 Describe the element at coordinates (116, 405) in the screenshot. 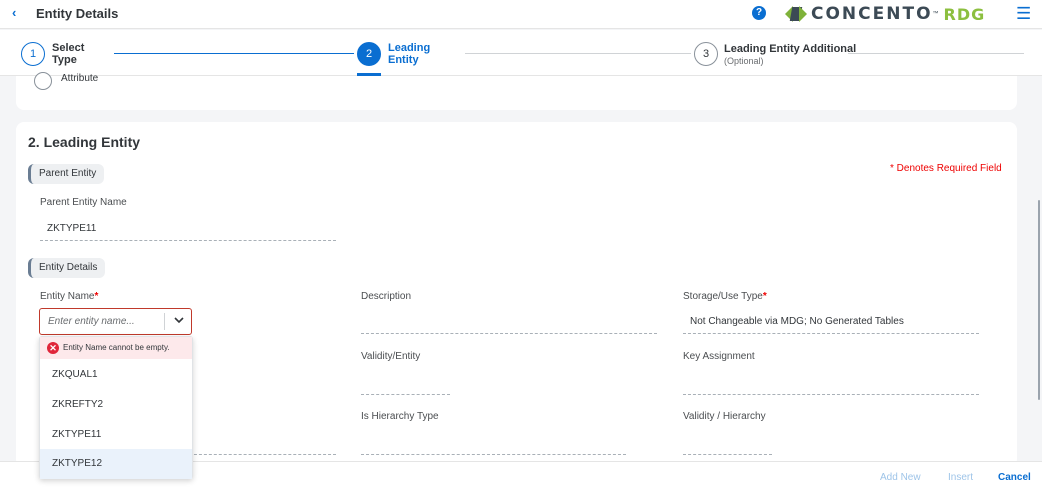

I see `dropdown-option: ZKREFTY2` at that location.